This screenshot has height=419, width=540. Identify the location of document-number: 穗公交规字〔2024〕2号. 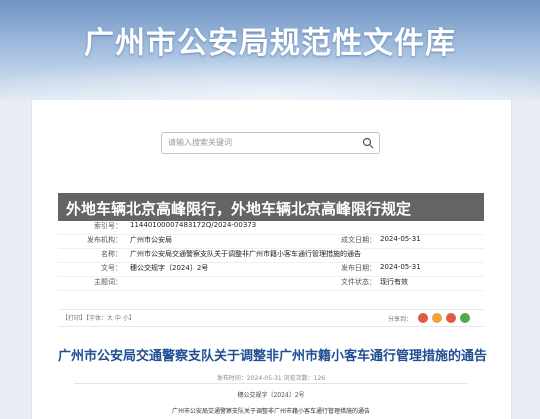
(271, 395).